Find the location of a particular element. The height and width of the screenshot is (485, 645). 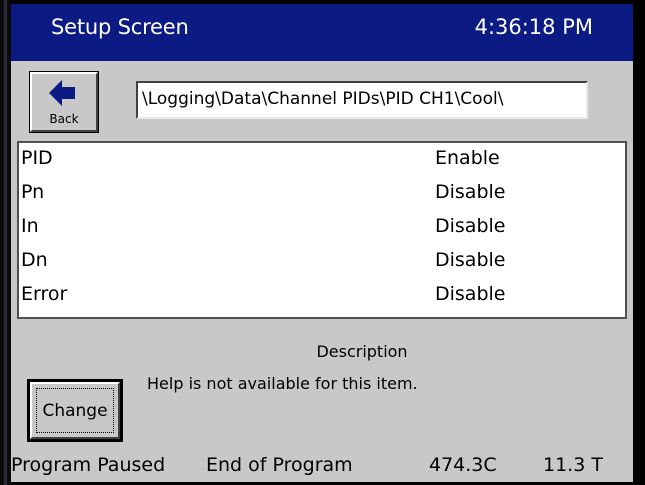

time-readout: 11.3 T is located at coordinates (573, 465).